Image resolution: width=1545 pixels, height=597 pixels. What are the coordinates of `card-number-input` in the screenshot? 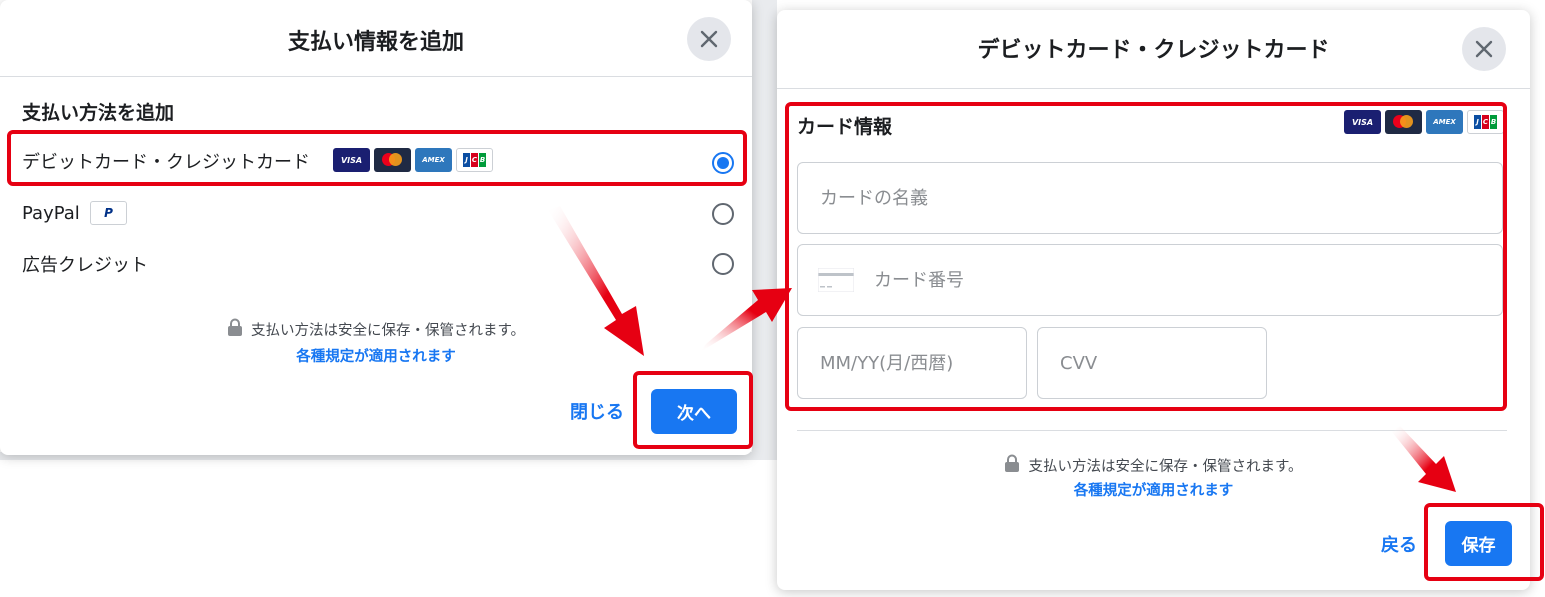 It's located at (1187, 280).